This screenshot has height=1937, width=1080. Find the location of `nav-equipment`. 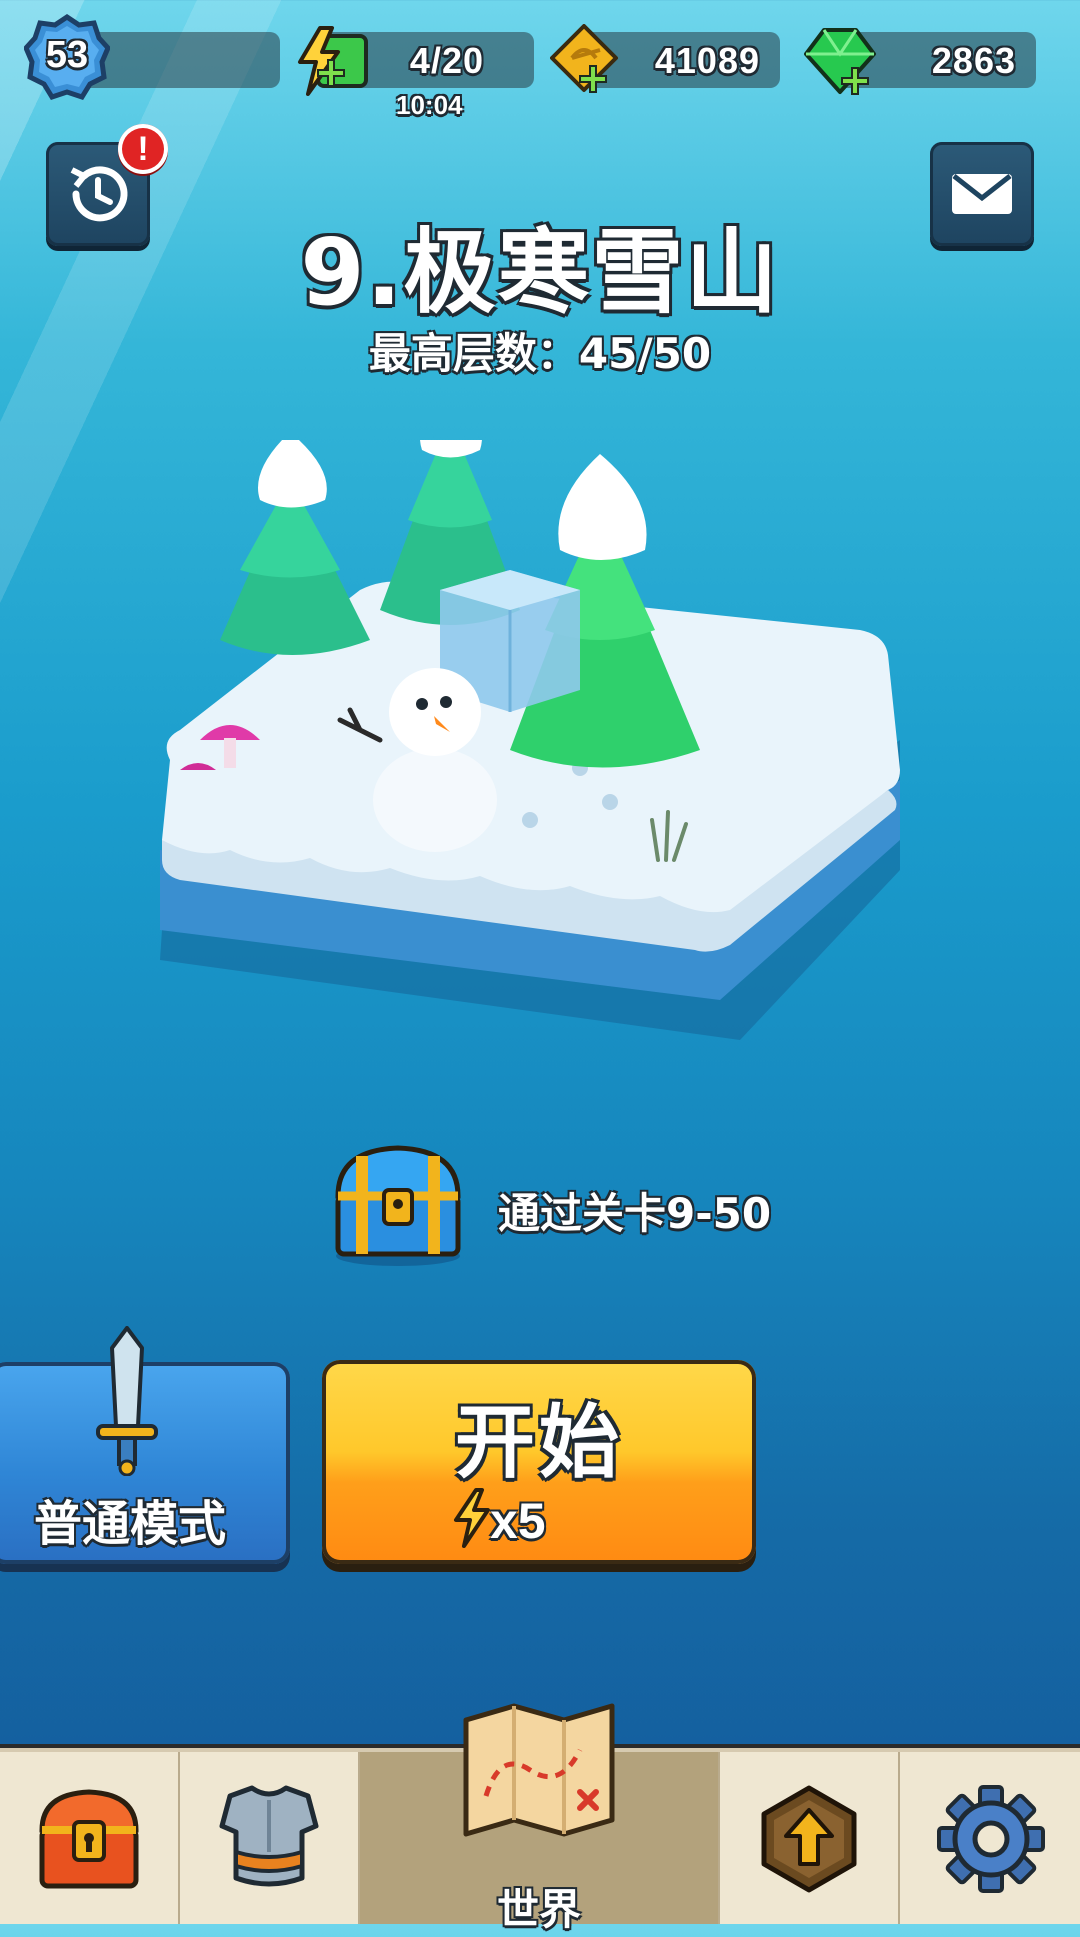

nav-equipment is located at coordinates (270, 1838).